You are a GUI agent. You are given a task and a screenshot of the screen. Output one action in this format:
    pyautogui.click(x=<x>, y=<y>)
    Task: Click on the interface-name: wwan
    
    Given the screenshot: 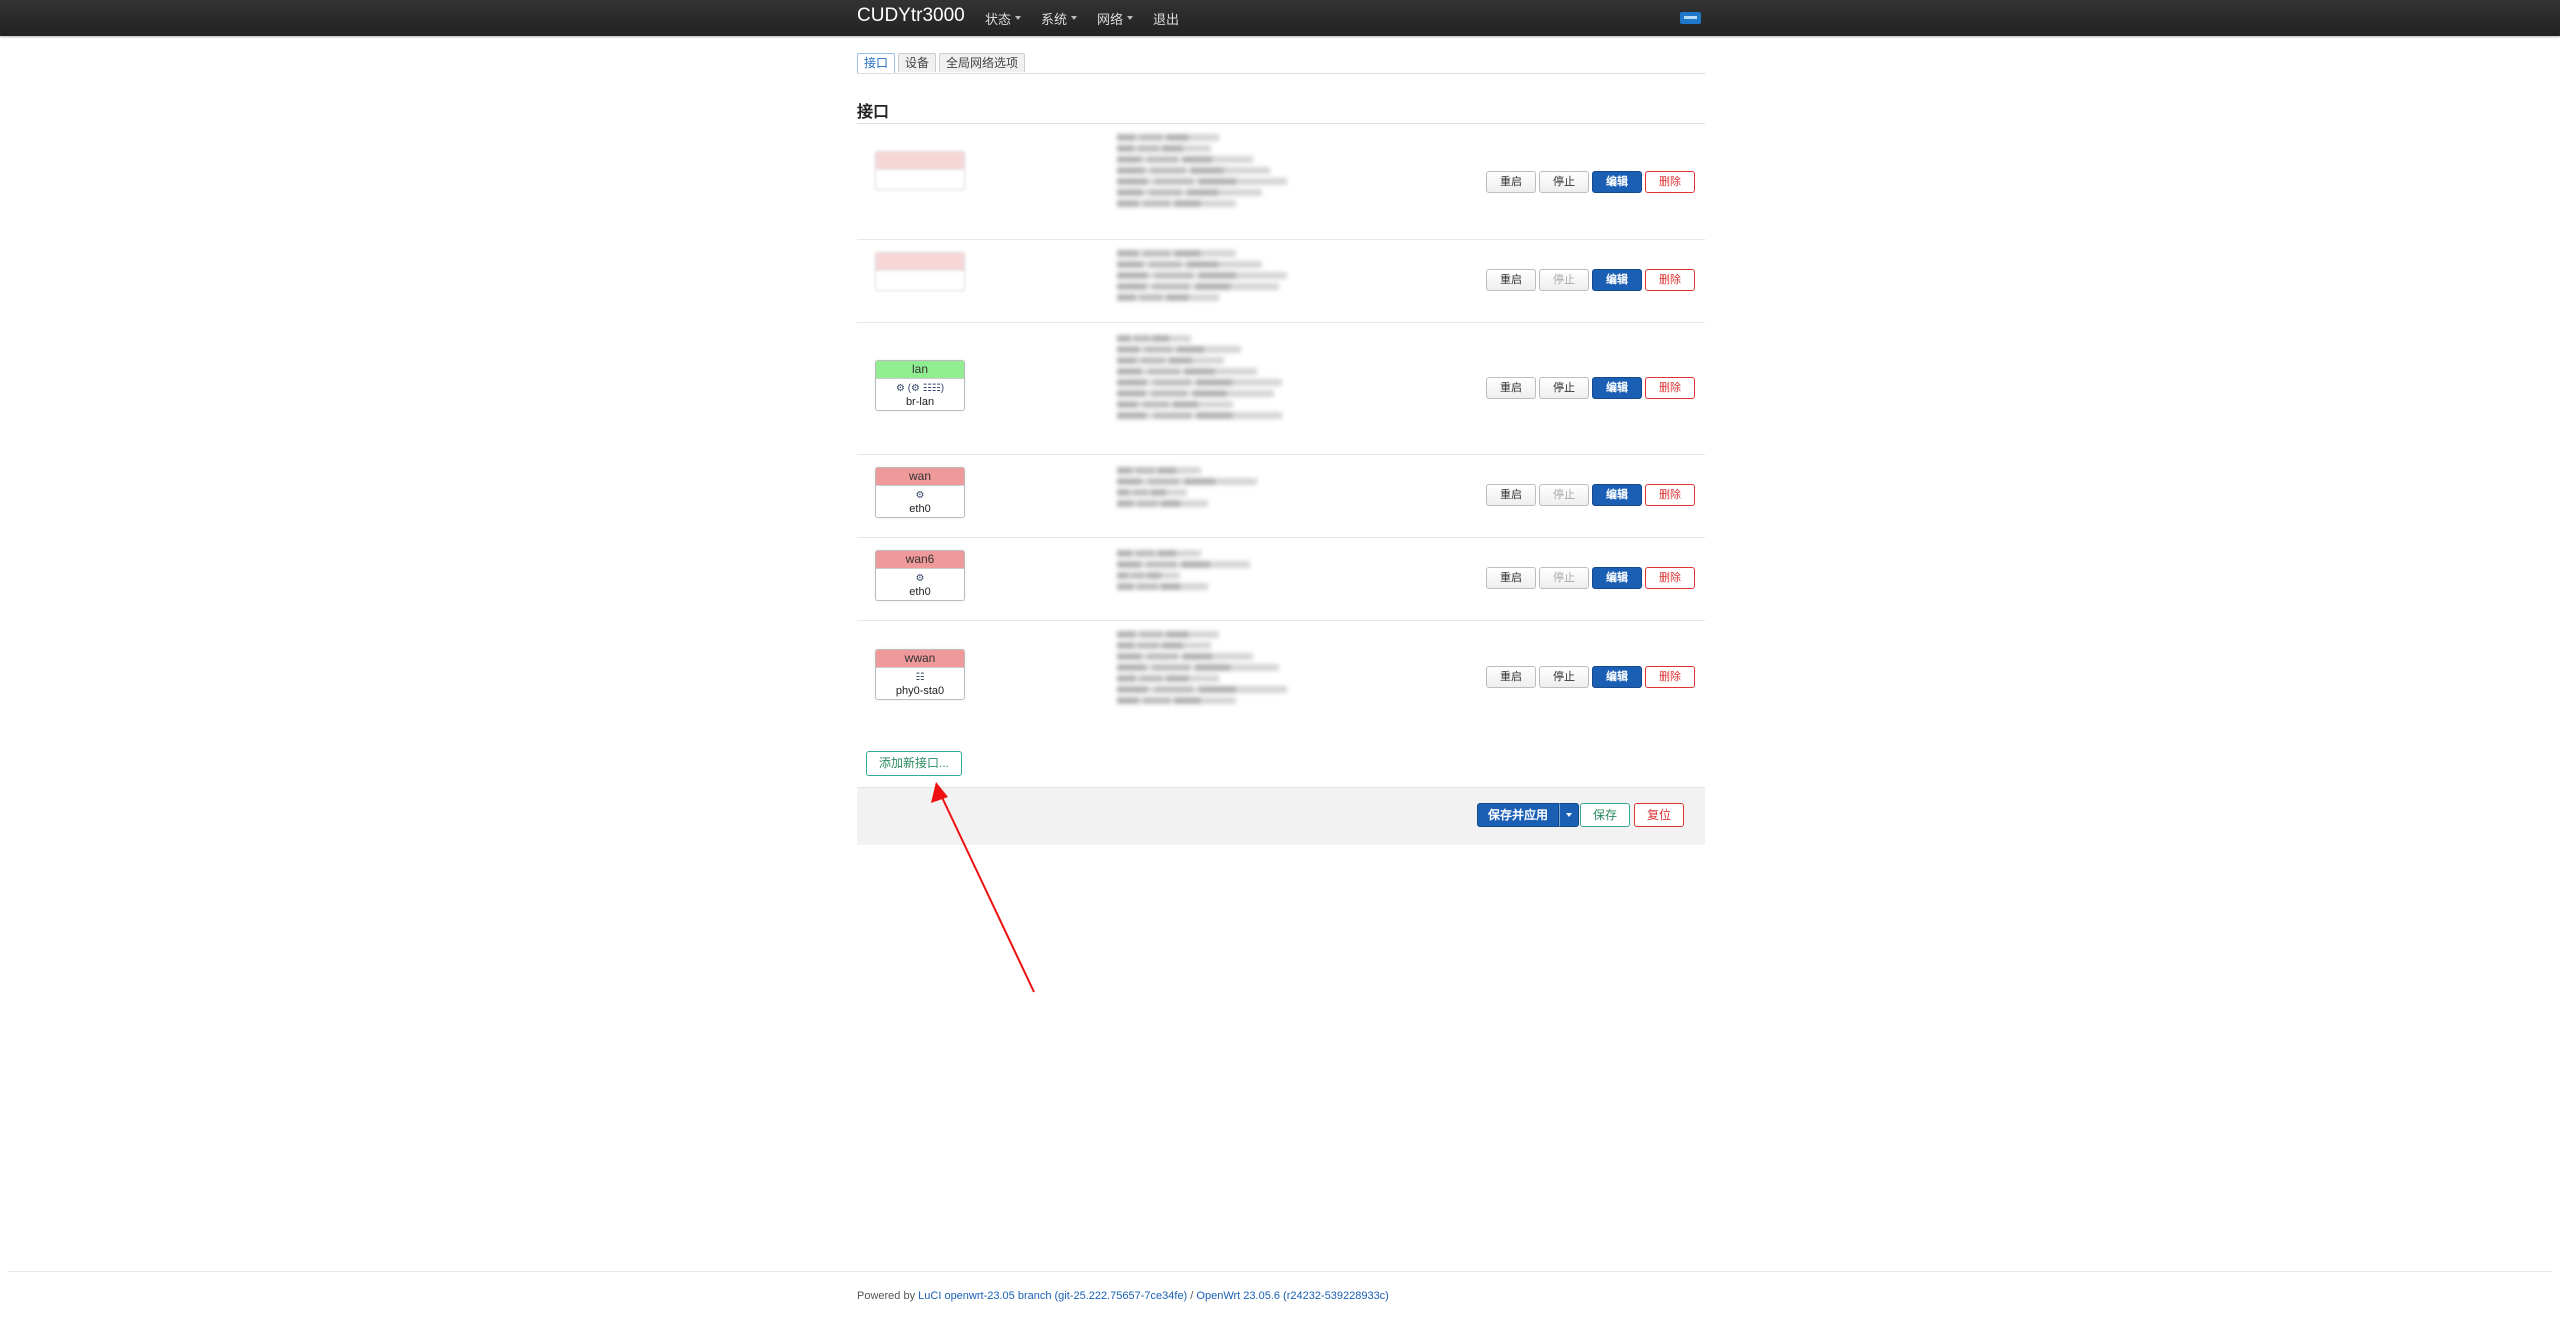 What is the action you would take?
    pyautogui.click(x=920, y=659)
    